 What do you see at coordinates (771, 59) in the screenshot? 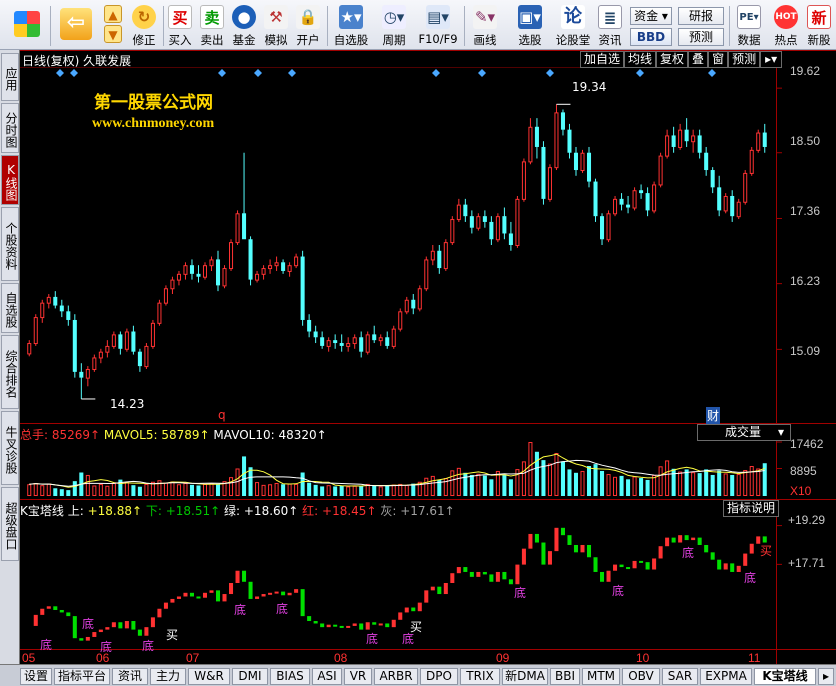
I see `arrow-right-icon: ▸▾` at bounding box center [771, 59].